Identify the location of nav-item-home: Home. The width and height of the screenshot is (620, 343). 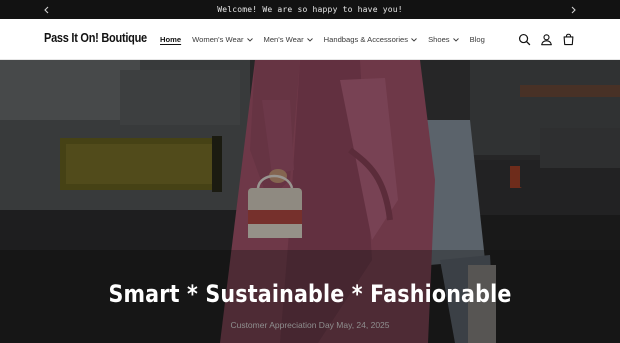
(170, 39).